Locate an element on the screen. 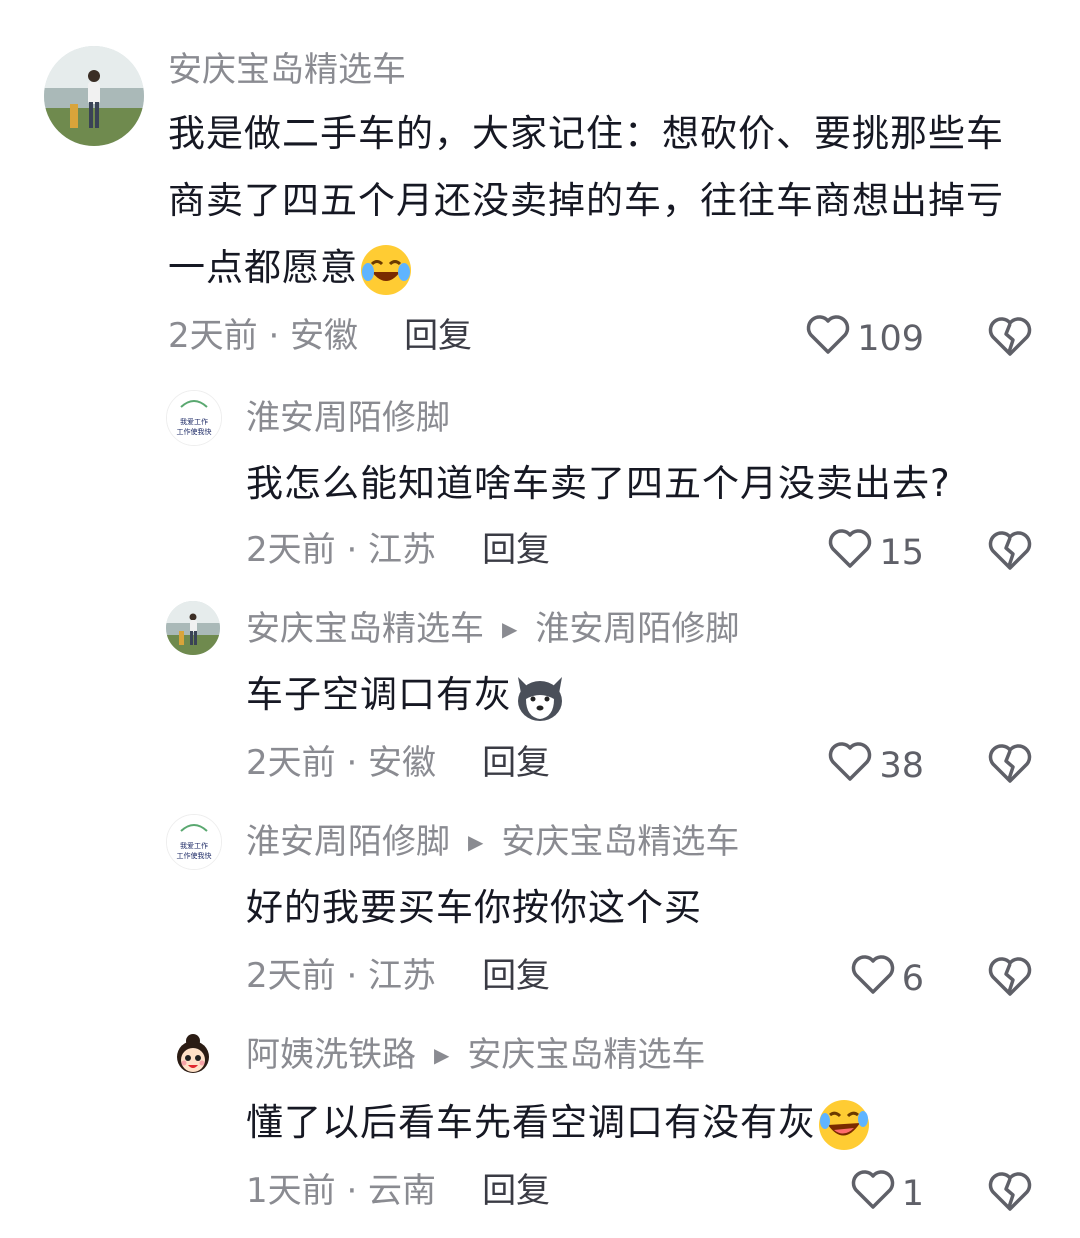  like-count: 6 is located at coordinates (912, 978).